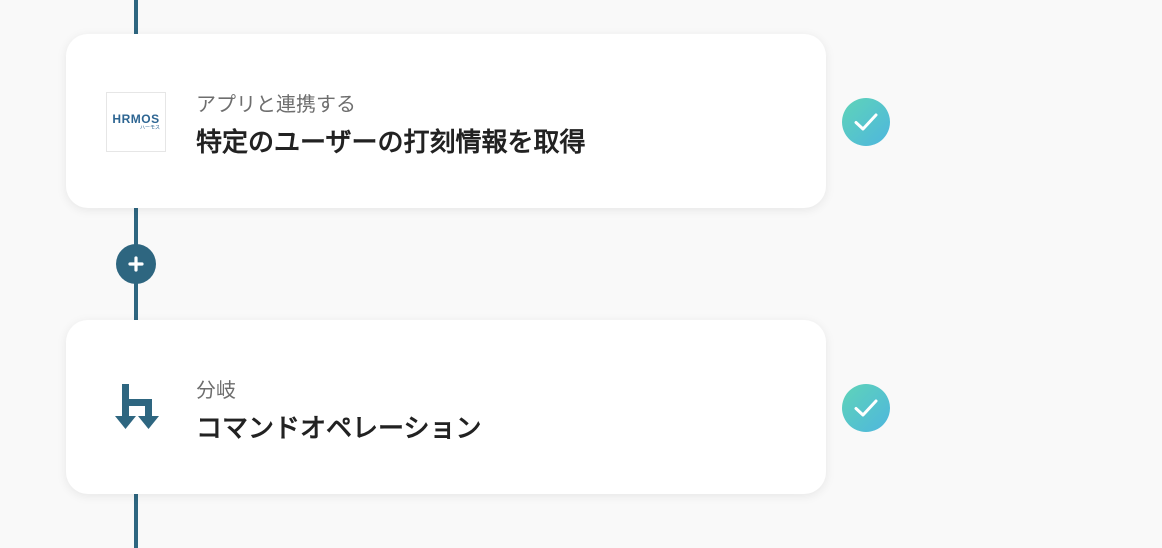  Describe the element at coordinates (149, 128) in the screenshot. I see `hrmos-logo-subtext: ハーモス` at that location.